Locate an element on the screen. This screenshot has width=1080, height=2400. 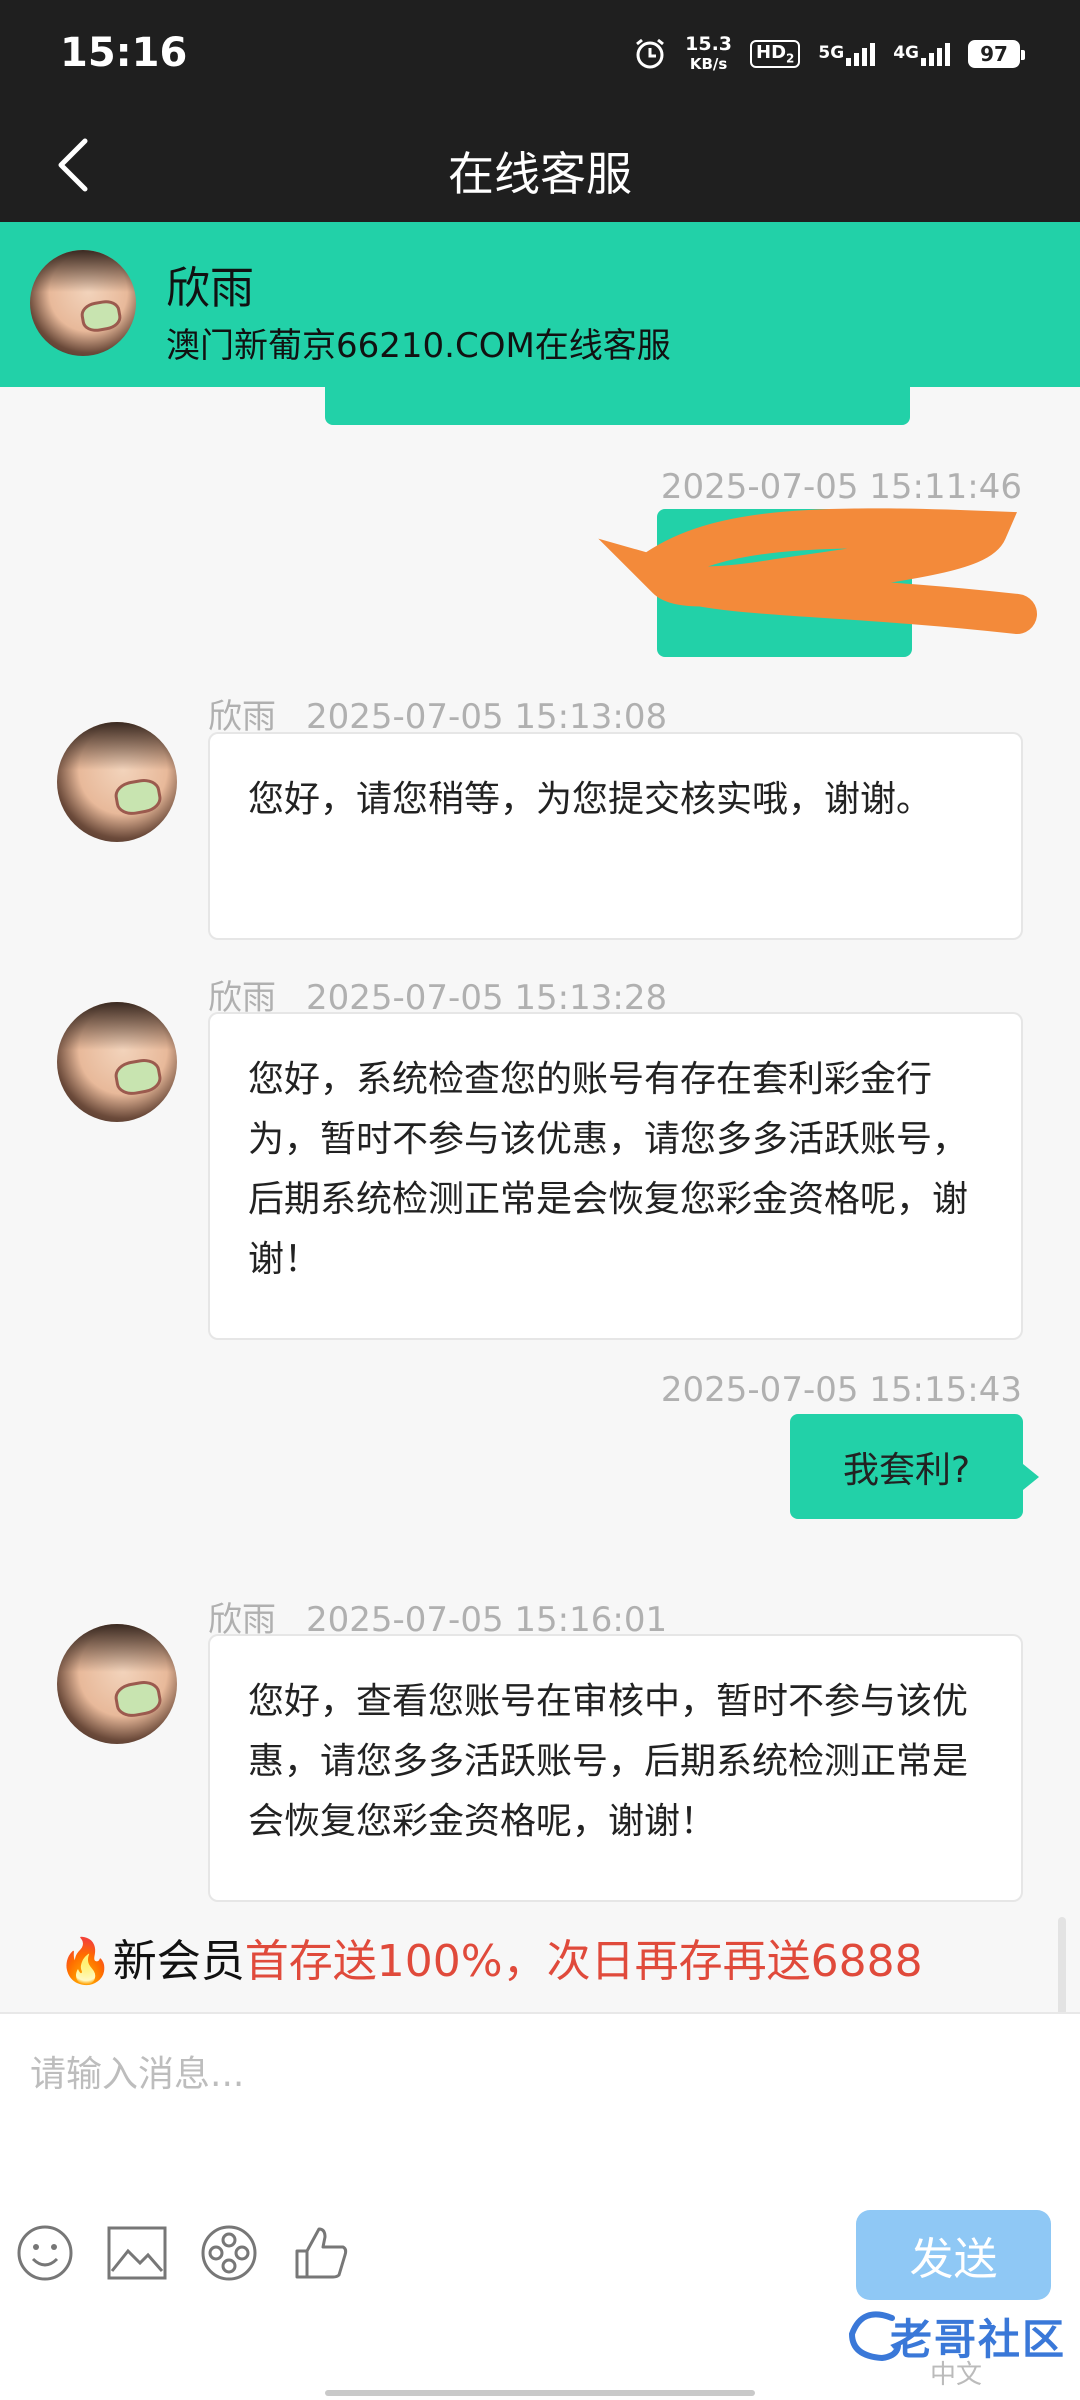
watermark-logo: 老哥社区 is located at coordinates (957, 2336).